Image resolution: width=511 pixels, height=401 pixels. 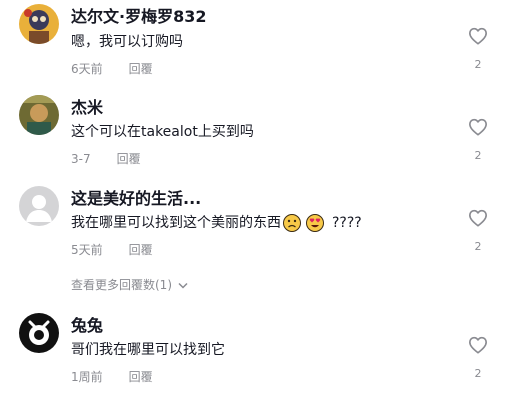 I want to click on comment-time: 6天前, so click(x=87, y=69).